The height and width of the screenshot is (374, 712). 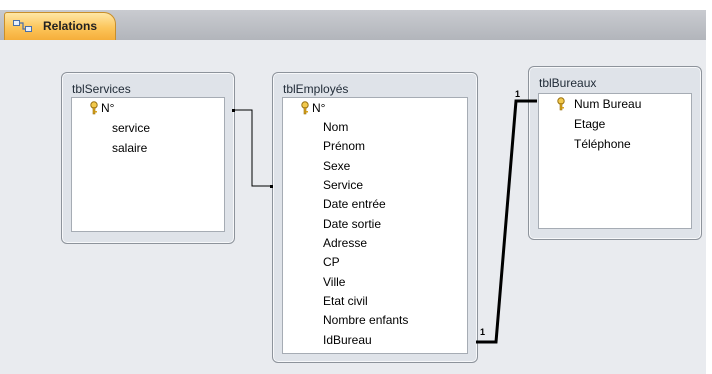 What do you see at coordinates (482, 332) in the screenshot?
I see `cardinality-label-employes: 1` at bounding box center [482, 332].